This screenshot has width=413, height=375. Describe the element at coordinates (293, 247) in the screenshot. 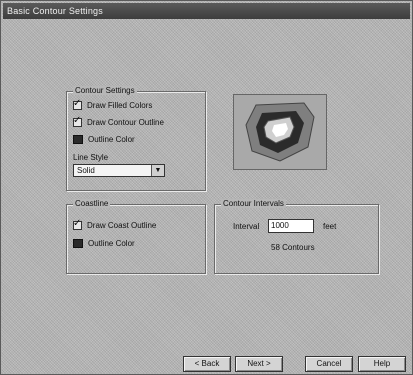

I see `contour-count: 58 Contours` at that location.